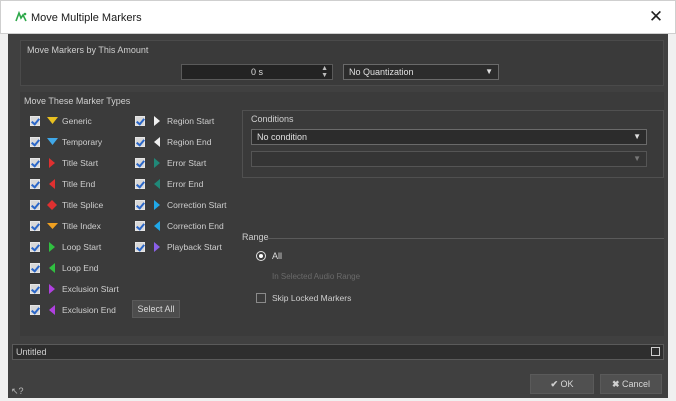  Describe the element at coordinates (195, 226) in the screenshot. I see `marker-type-label: Correction End` at that location.